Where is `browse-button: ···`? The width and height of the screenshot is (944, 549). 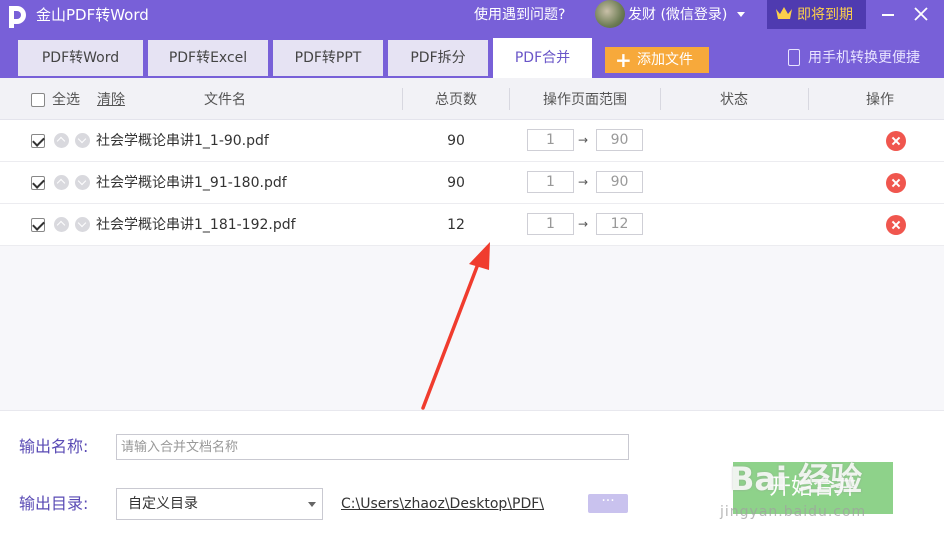
browse-button: ··· is located at coordinates (608, 503).